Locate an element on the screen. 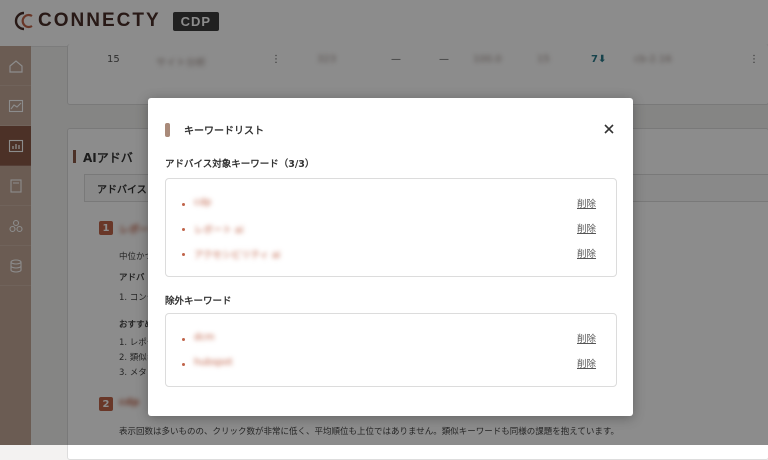 This screenshot has height=460, width=768. list-item: cdp 削除 is located at coordinates (391, 207).